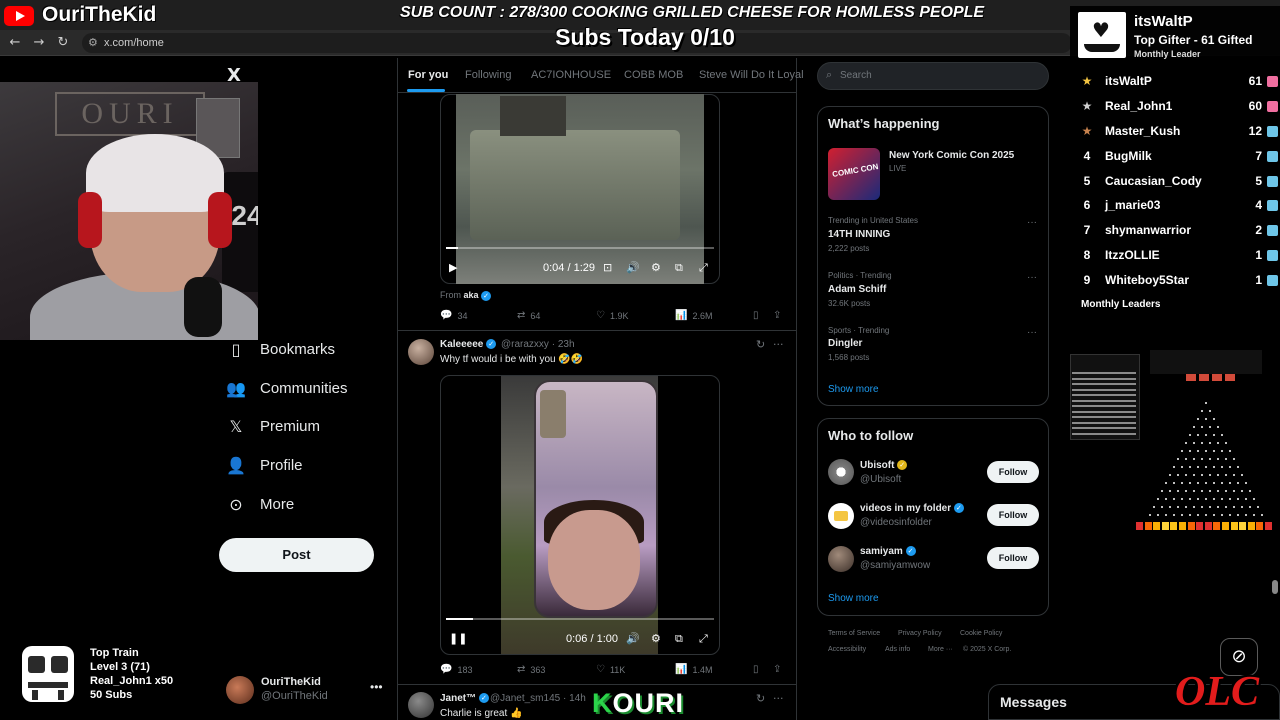  Describe the element at coordinates (1033, 702) in the screenshot. I see `messages-title: Messages` at that location.